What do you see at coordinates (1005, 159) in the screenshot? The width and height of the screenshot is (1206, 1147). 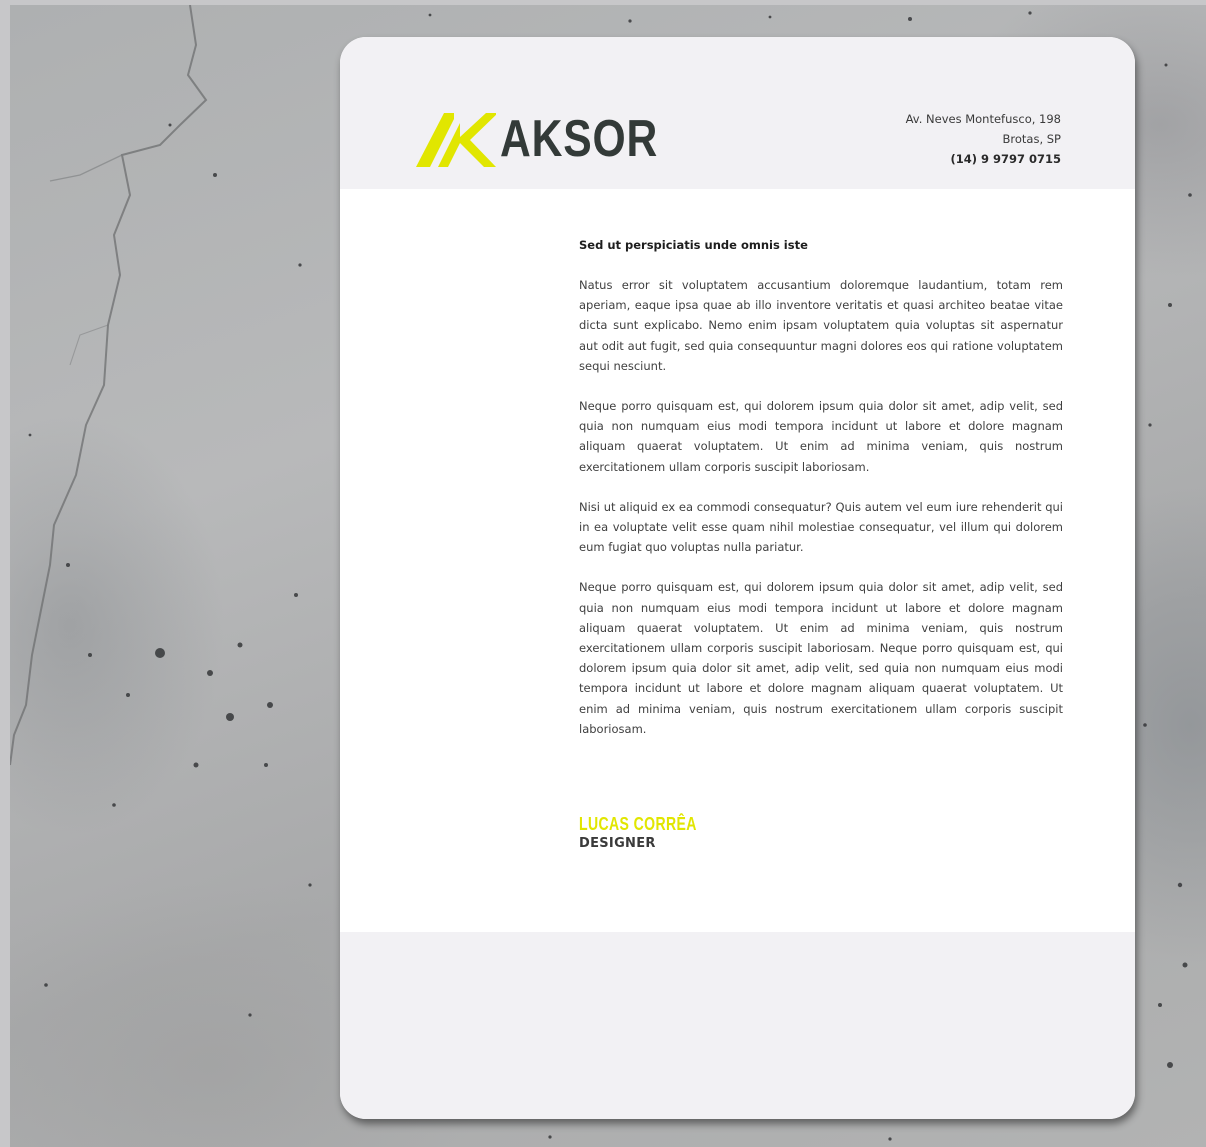 I see `address-phone: (14) 9 9797 0715` at bounding box center [1005, 159].